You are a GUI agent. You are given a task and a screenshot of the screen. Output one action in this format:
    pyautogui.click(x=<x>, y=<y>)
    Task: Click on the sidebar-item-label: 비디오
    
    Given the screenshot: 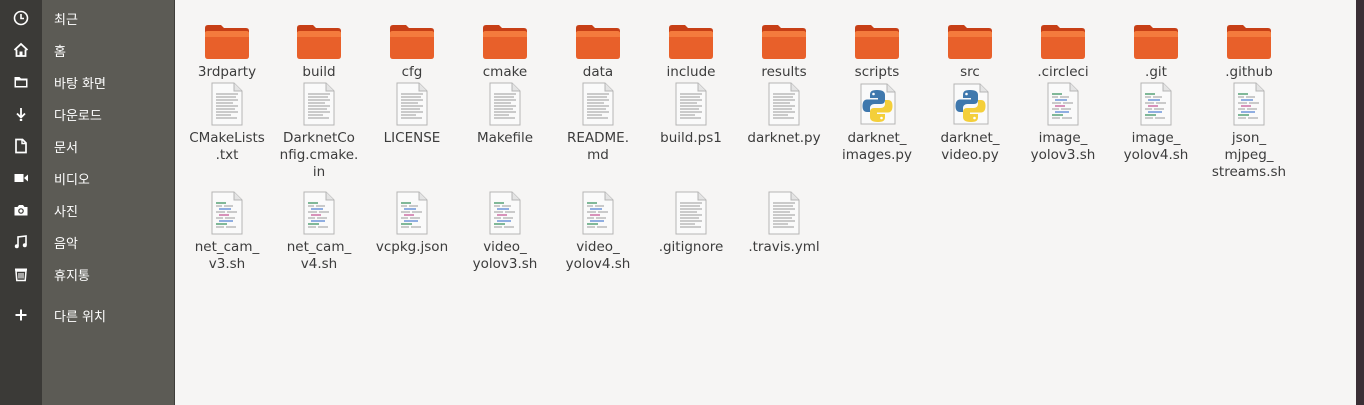 What is the action you would take?
    pyautogui.click(x=72, y=180)
    